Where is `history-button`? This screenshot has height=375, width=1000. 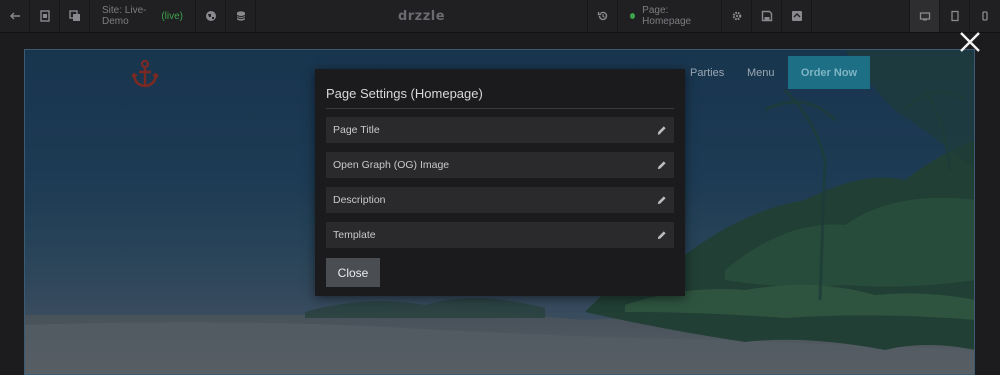 history-button is located at coordinates (603, 16).